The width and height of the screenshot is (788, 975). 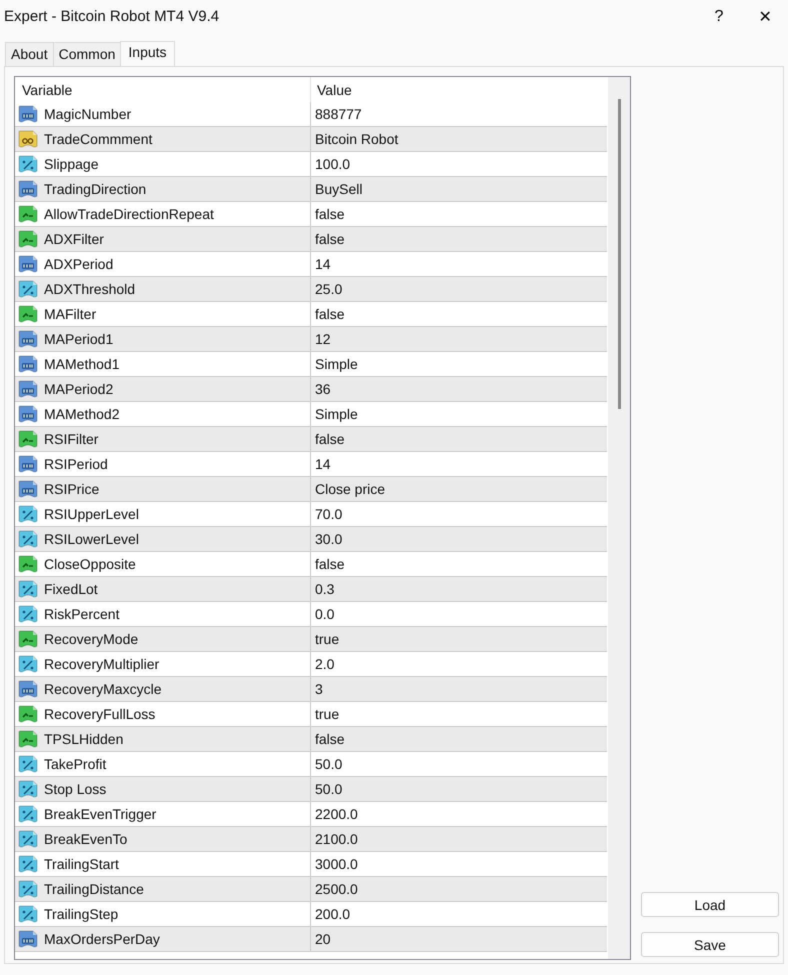 What do you see at coordinates (332, 164) in the screenshot?
I see `variable-value: 100.0` at bounding box center [332, 164].